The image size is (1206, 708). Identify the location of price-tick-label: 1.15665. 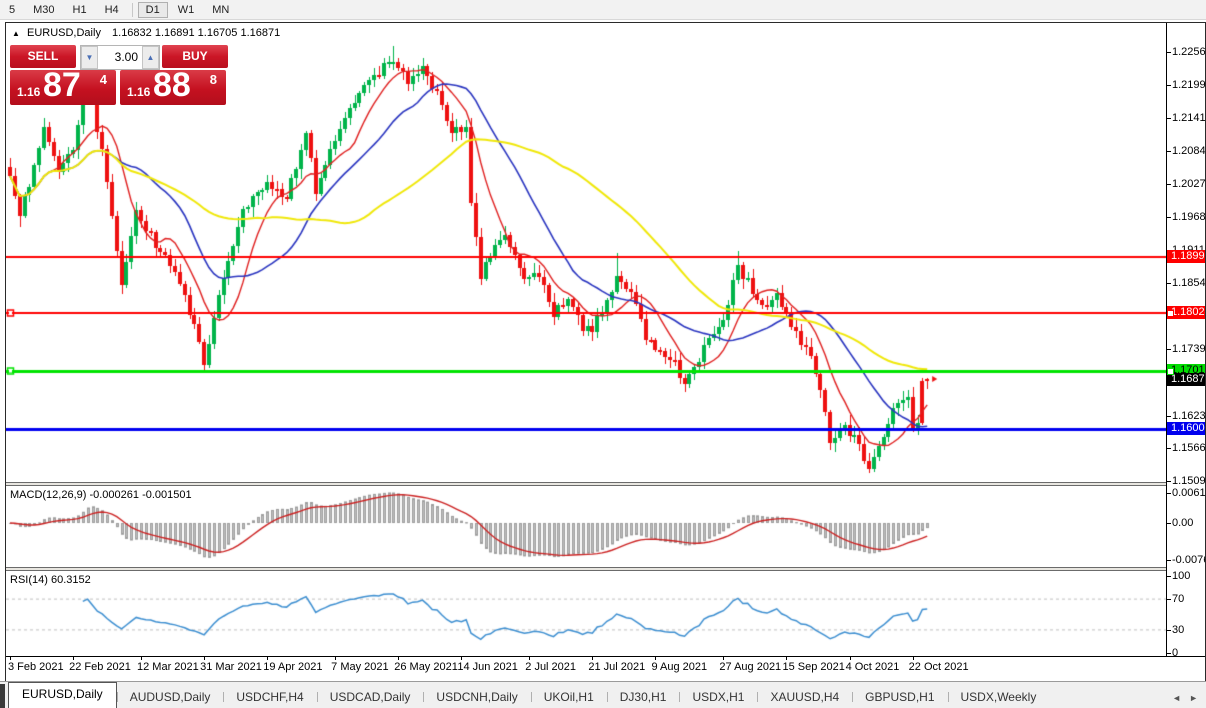
(1188, 448).